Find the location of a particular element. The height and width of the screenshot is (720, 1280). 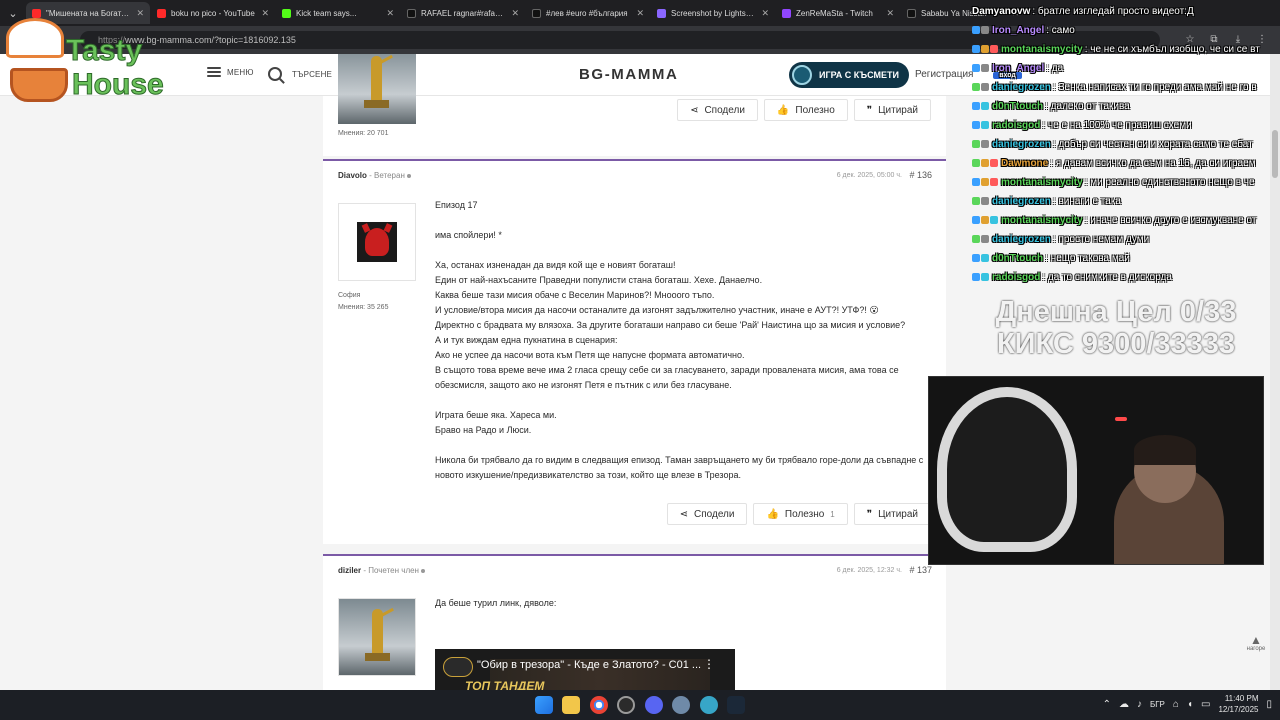

youtube-icon is located at coordinates (36, 13).